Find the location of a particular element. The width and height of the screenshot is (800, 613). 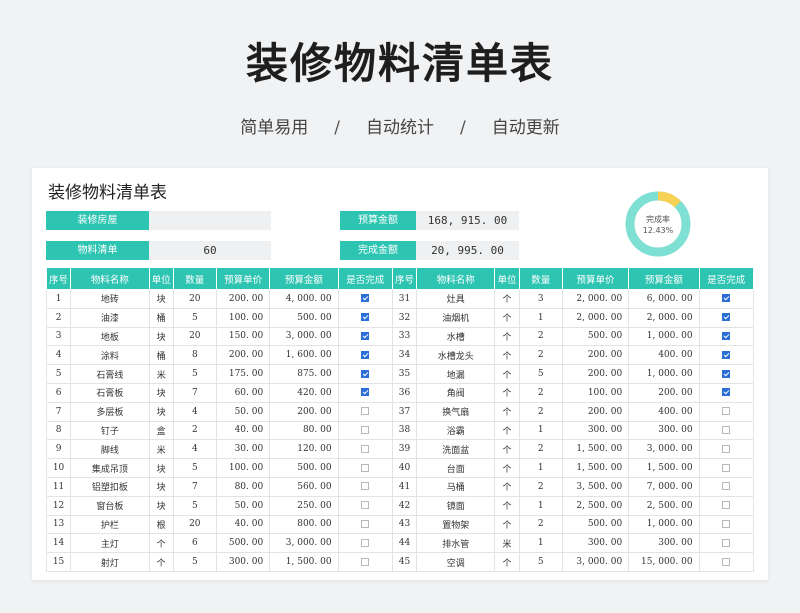

cell-no: 4 is located at coordinates (58, 355).